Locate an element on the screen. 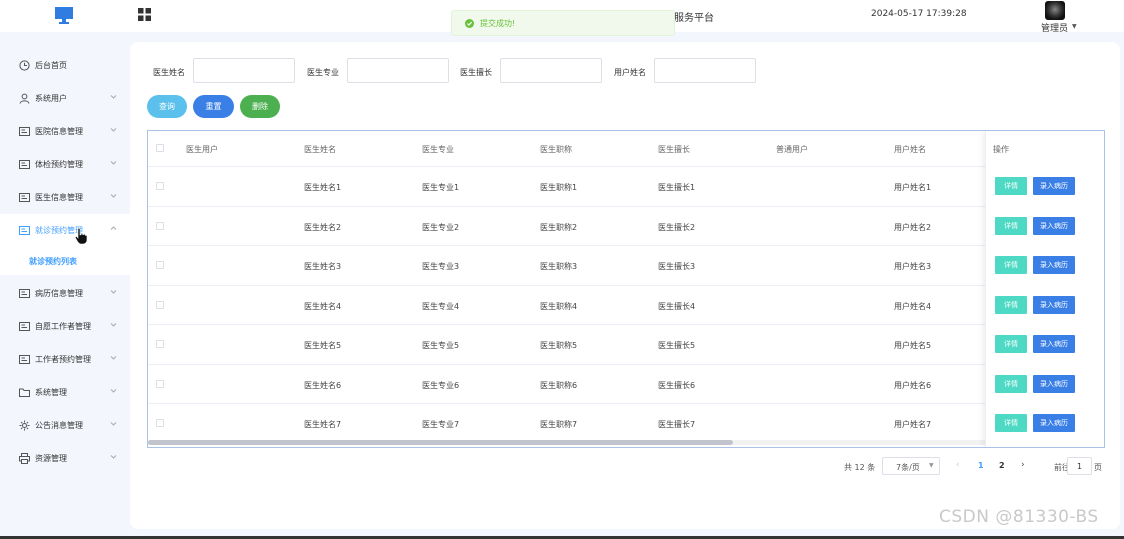 Image resolution: width=1124 pixels, height=539 pixels. sidebar-item-system: 系统管理 is located at coordinates (65, 392).